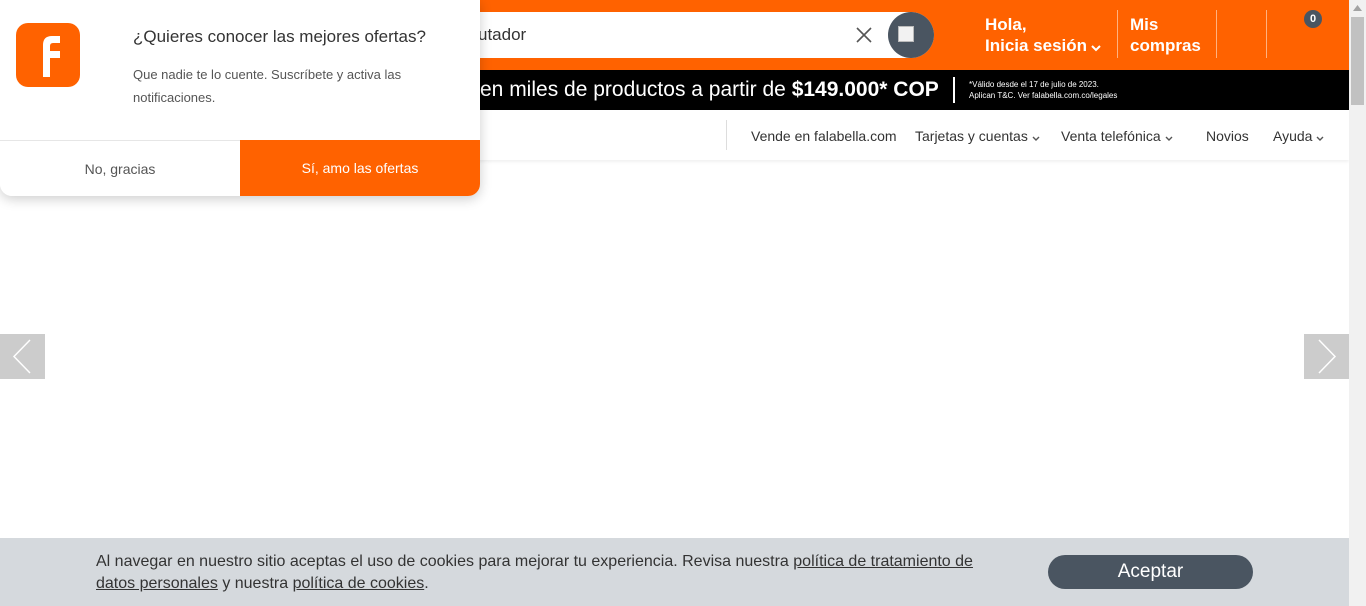 This screenshot has width=1366, height=606. Describe the element at coordinates (1313, 19) in the screenshot. I see `cart-count-badge: 0` at that location.